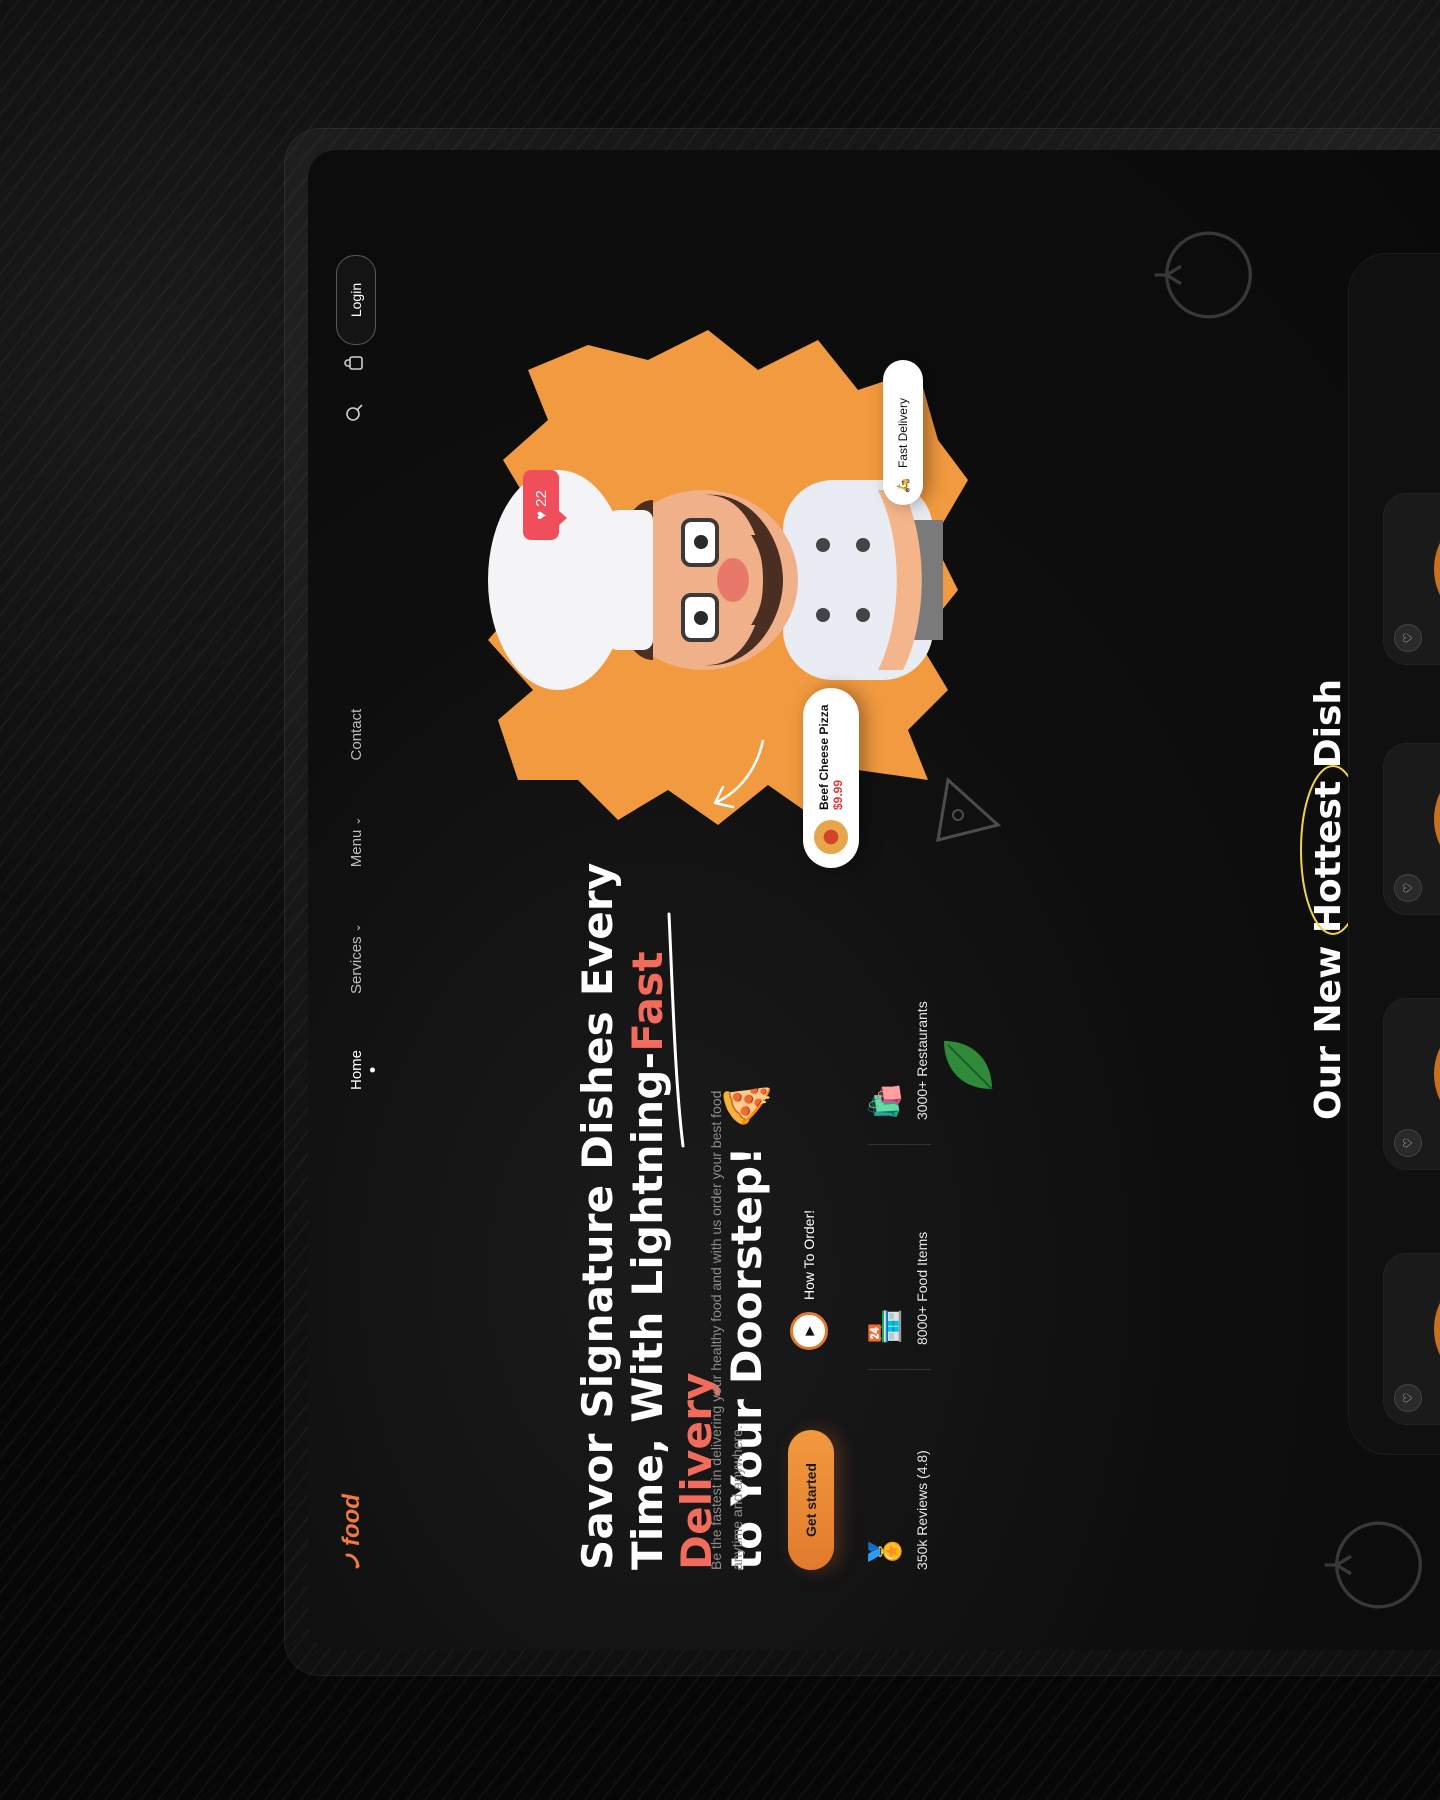 The height and width of the screenshot is (1800, 1440). Describe the element at coordinates (356, 965) in the screenshot. I see `nav-services-label: Services` at that location.